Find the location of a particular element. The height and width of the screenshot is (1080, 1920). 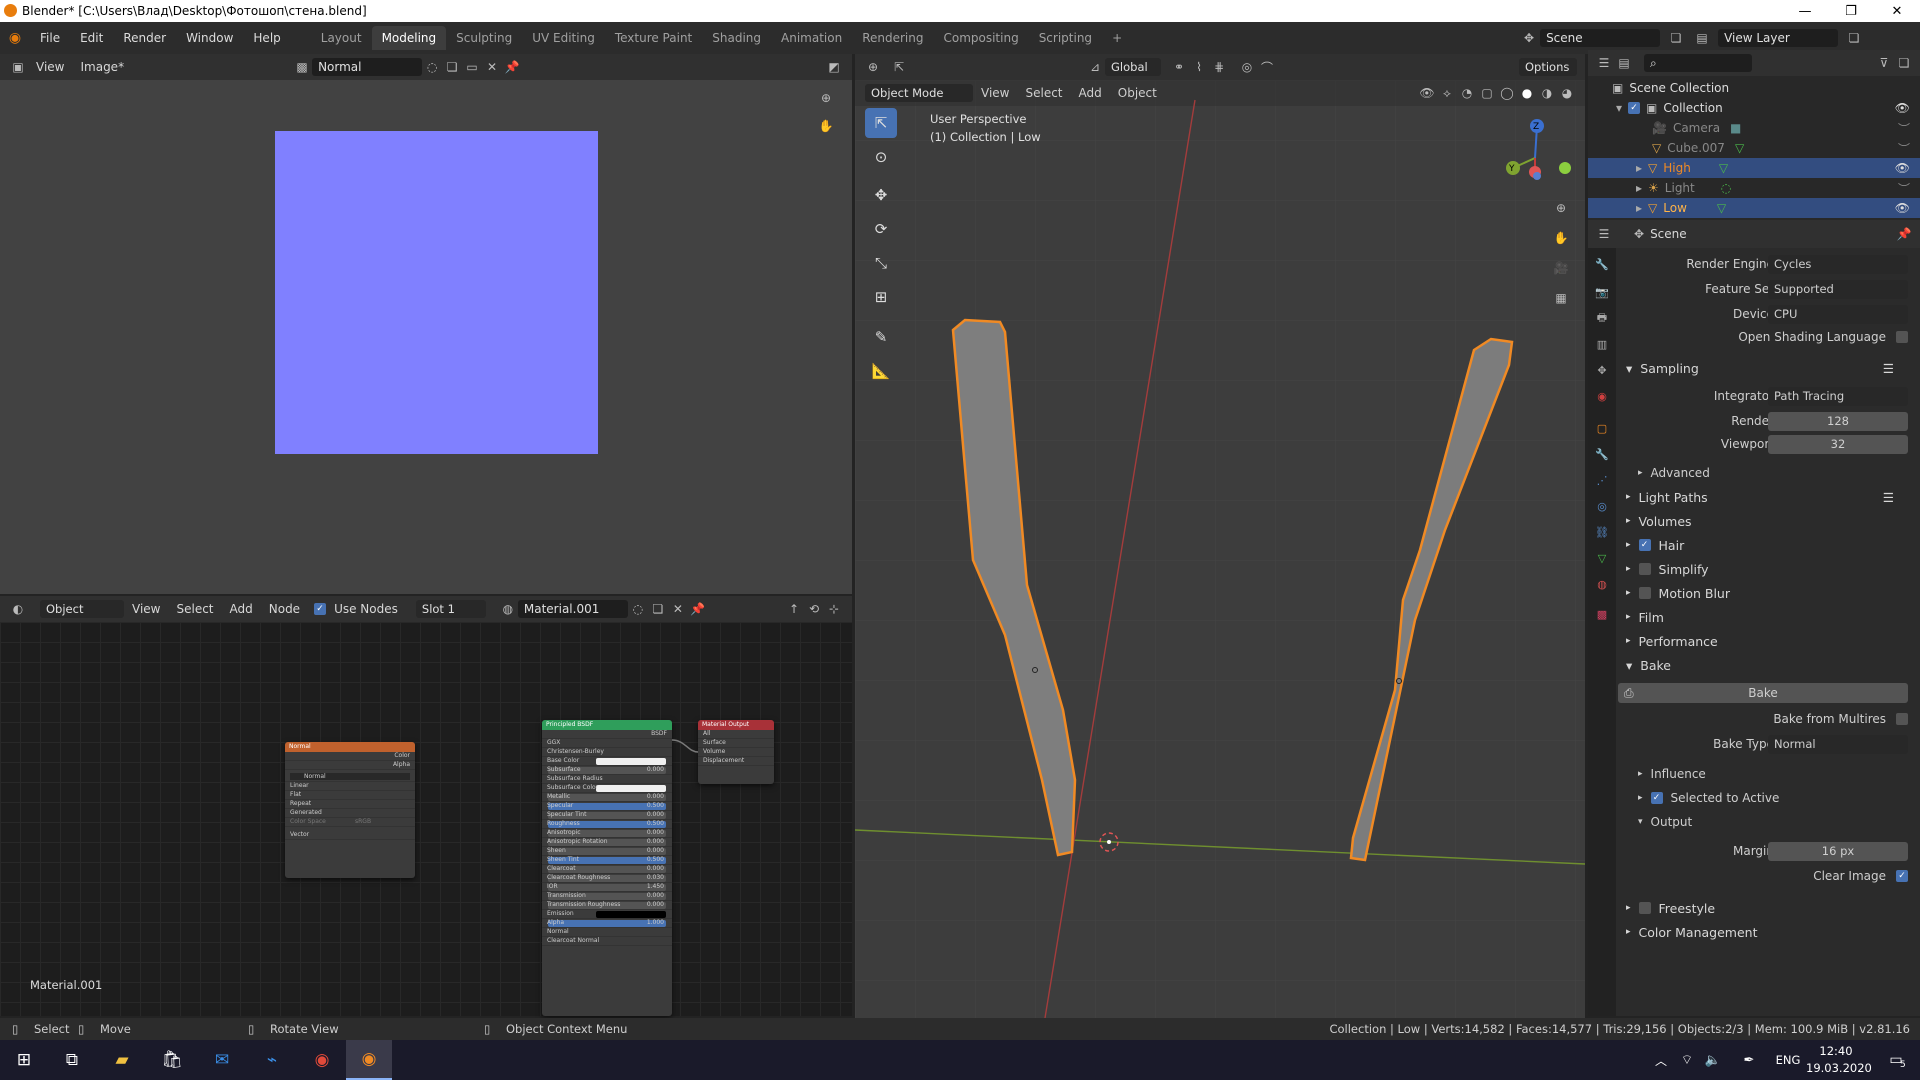

mail-icon: ✉ is located at coordinates (222, 1060).